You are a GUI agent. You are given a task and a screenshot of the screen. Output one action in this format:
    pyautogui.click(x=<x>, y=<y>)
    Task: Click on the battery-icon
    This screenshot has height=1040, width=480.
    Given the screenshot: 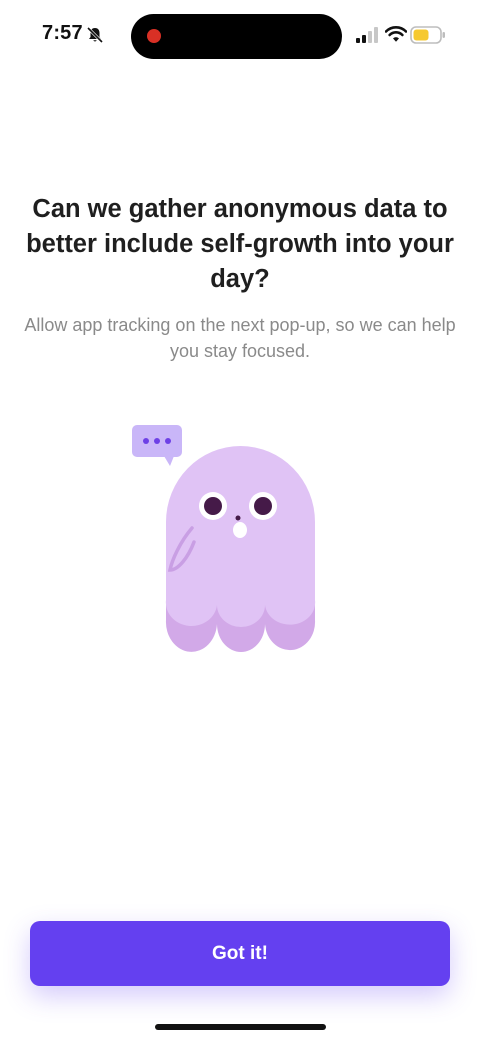 What is the action you would take?
    pyautogui.click(x=427, y=35)
    